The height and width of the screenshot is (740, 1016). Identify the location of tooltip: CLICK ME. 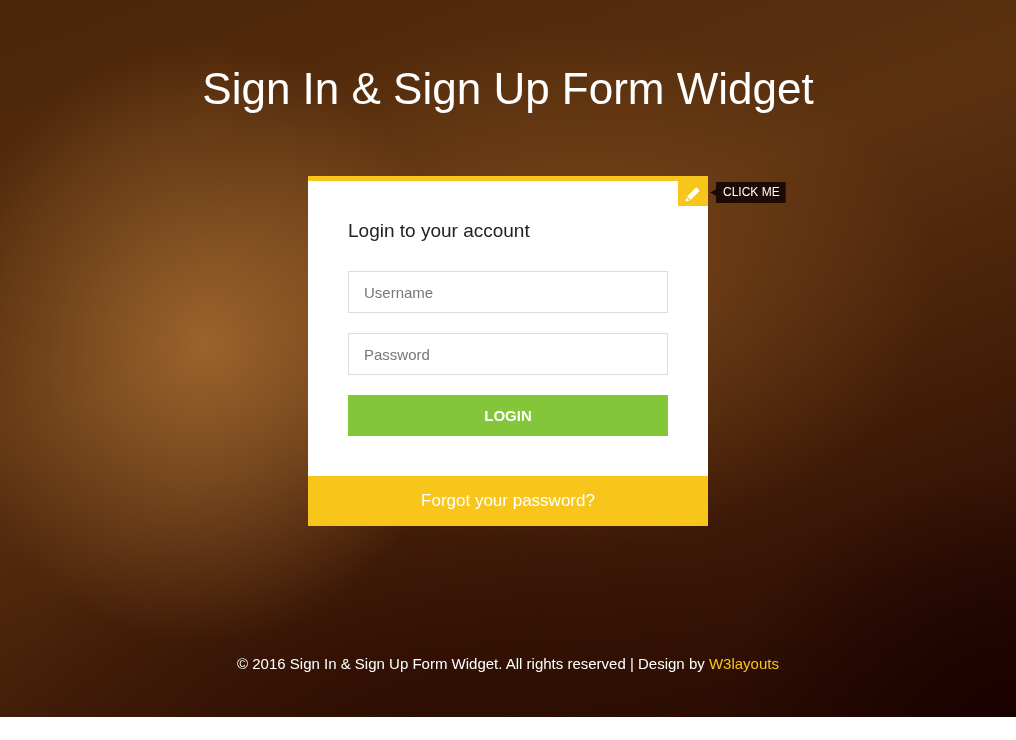
(748, 192).